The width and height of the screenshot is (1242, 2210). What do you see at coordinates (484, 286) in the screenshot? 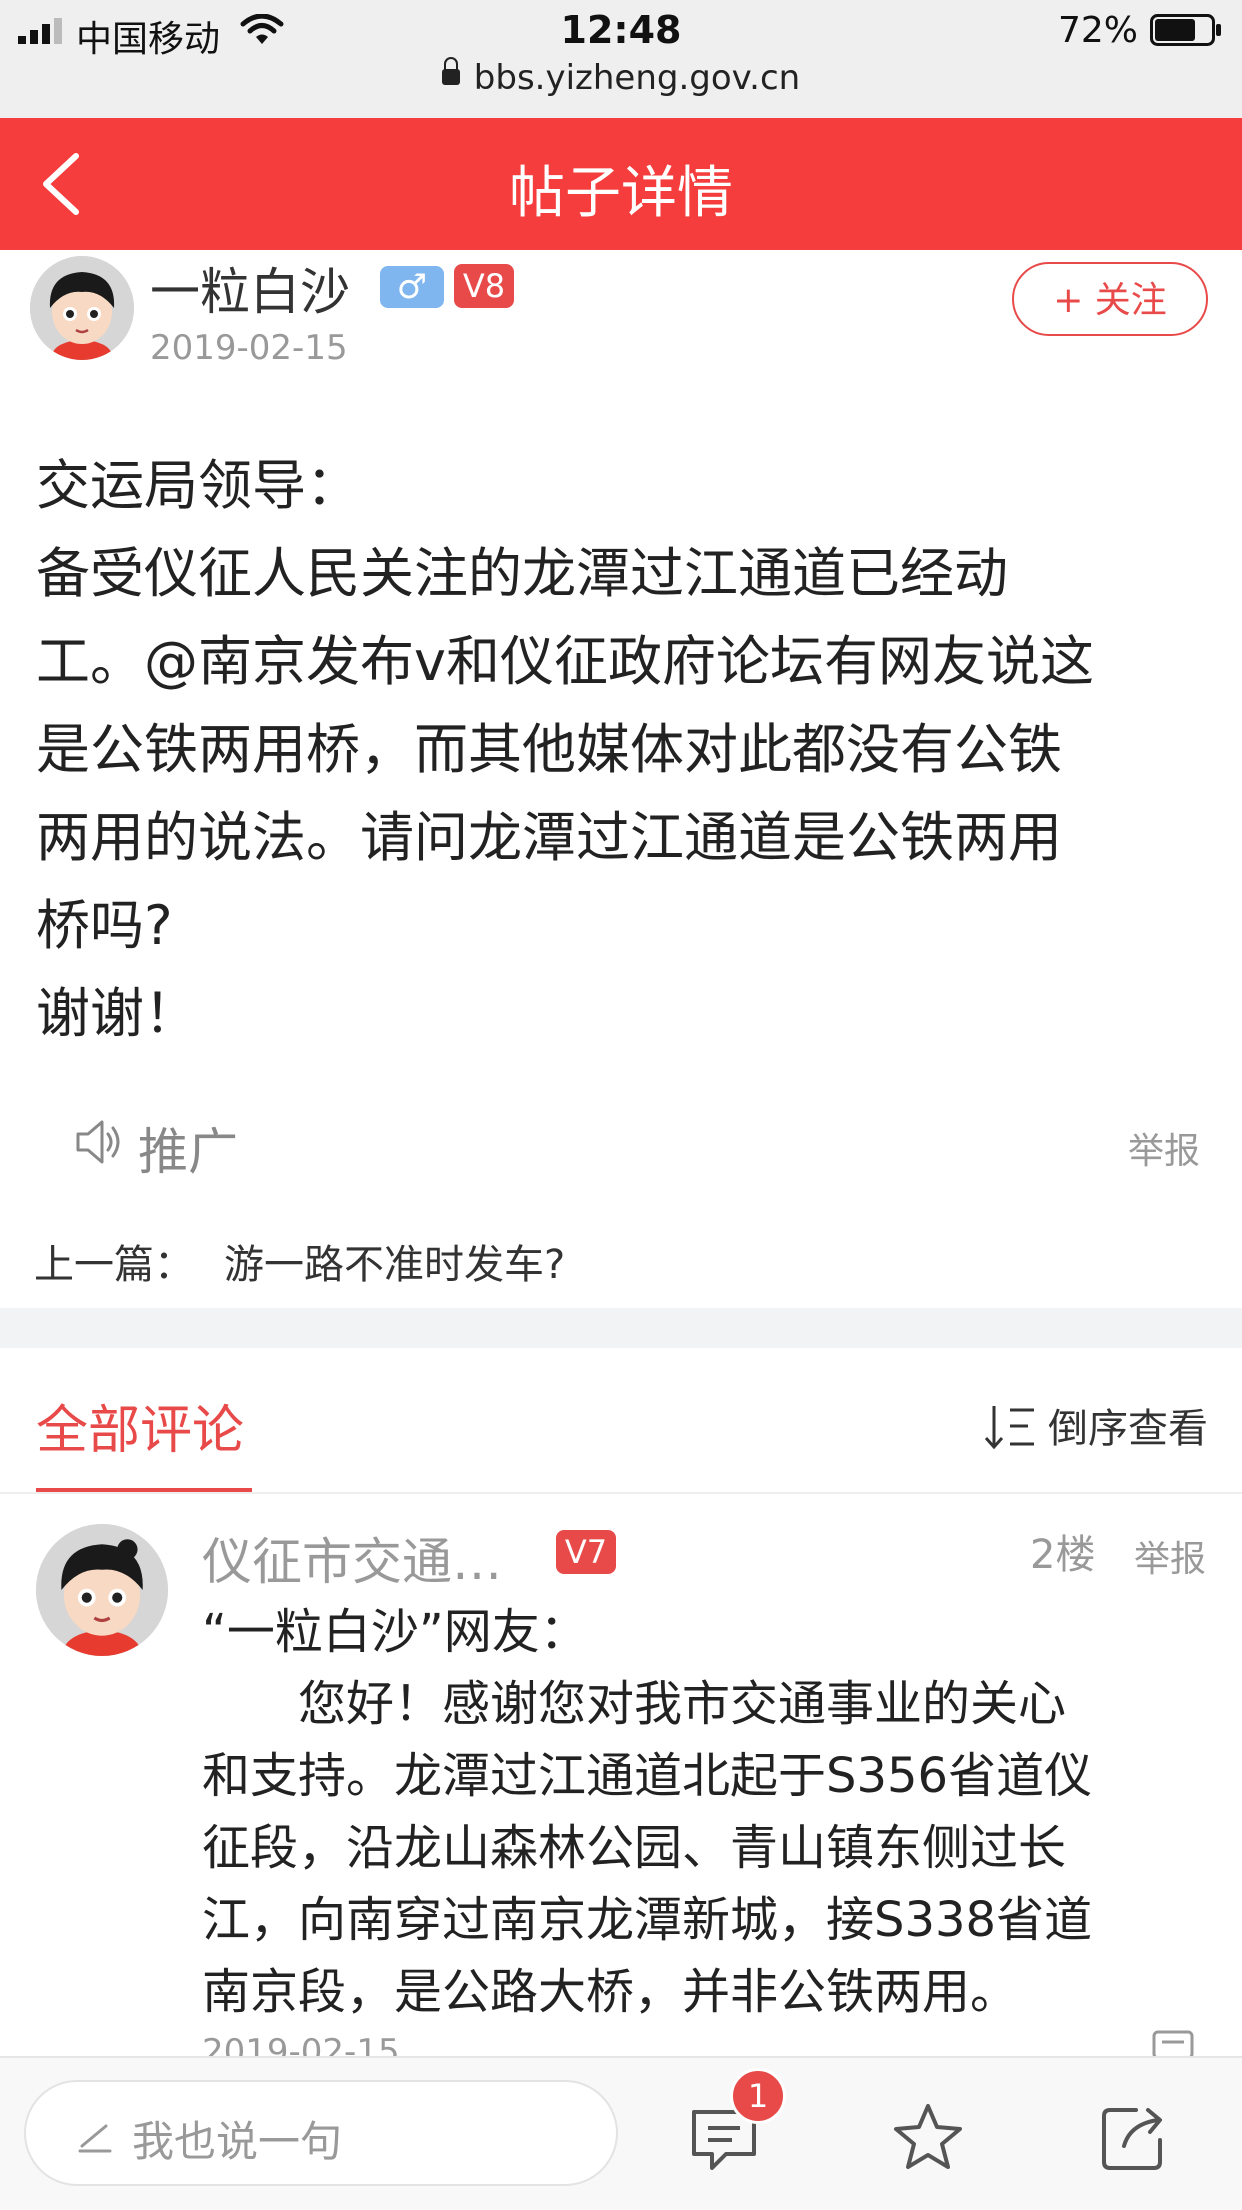
I see `level-badge: V8` at bounding box center [484, 286].